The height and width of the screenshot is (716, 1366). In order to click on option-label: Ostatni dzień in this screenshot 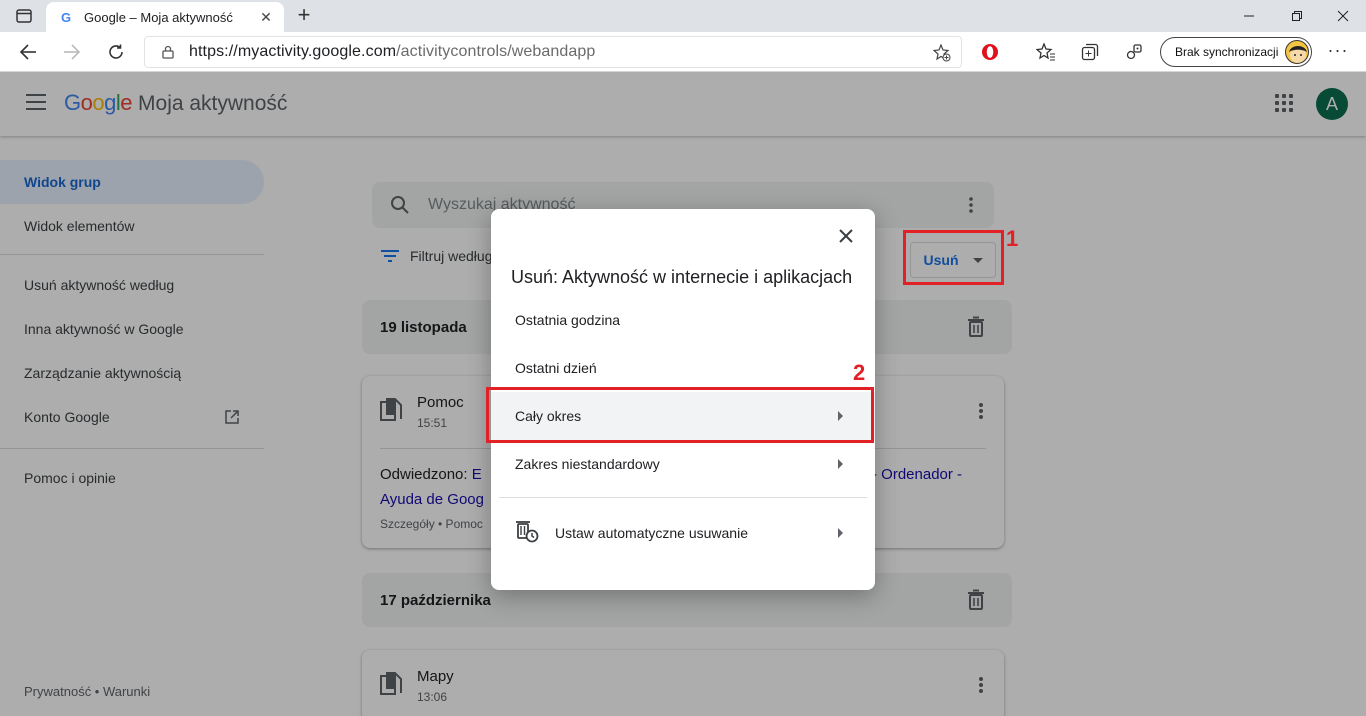, I will do `click(556, 368)`.